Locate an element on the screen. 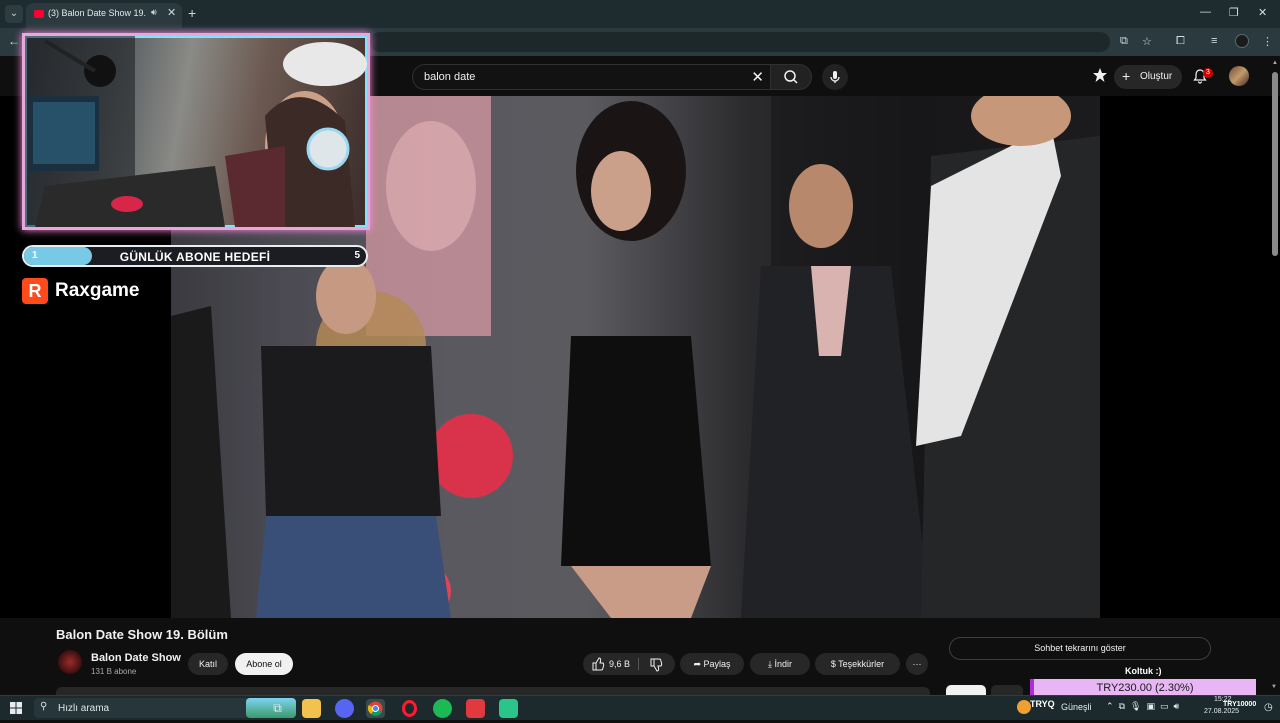  scroll-up-arrow-icon: ▲ is located at coordinates (1275, 63).